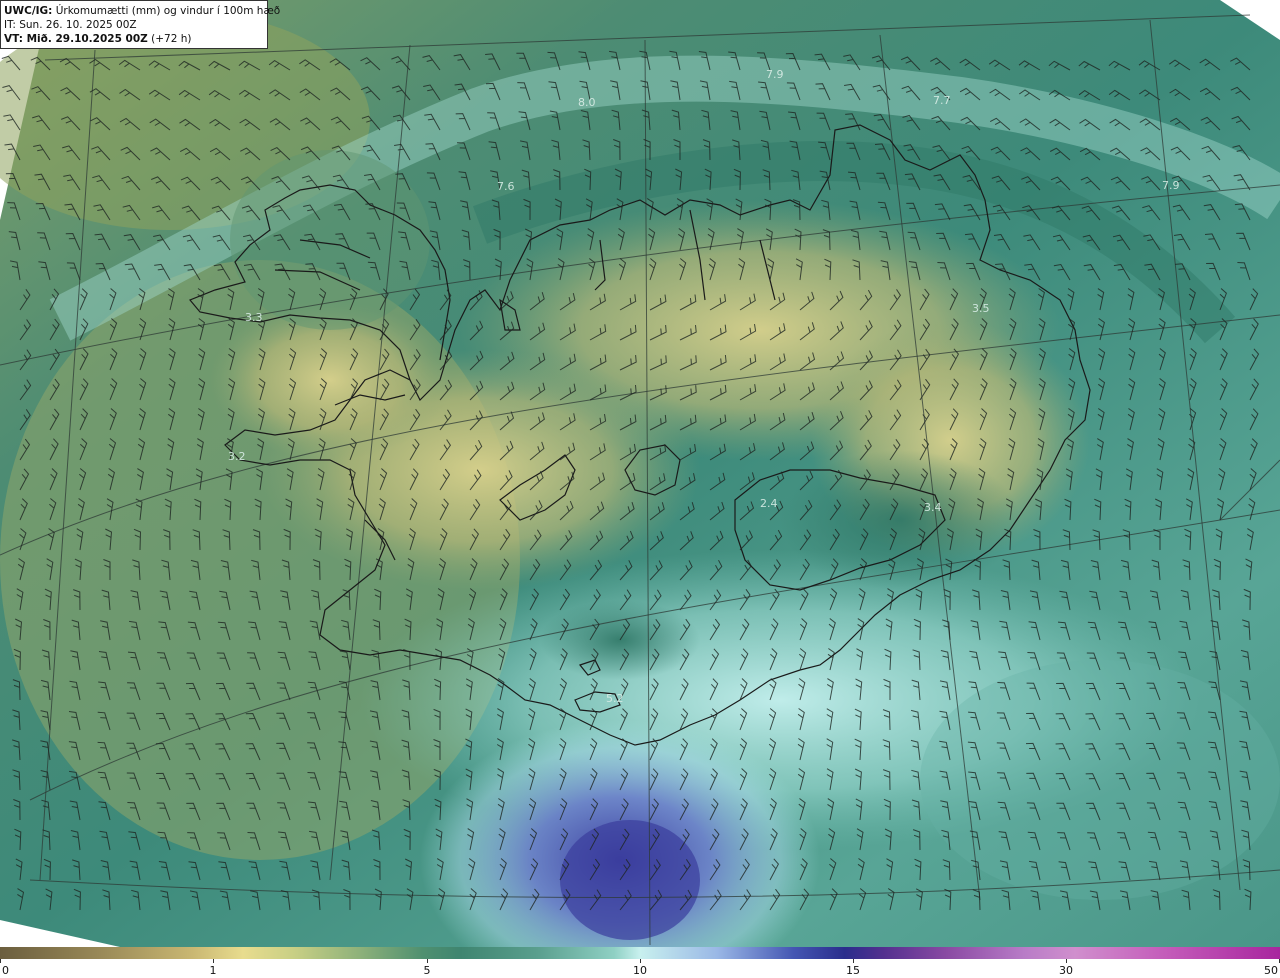 The height and width of the screenshot is (978, 1280). I want to click on field-label: 3.3, so click(254, 317).